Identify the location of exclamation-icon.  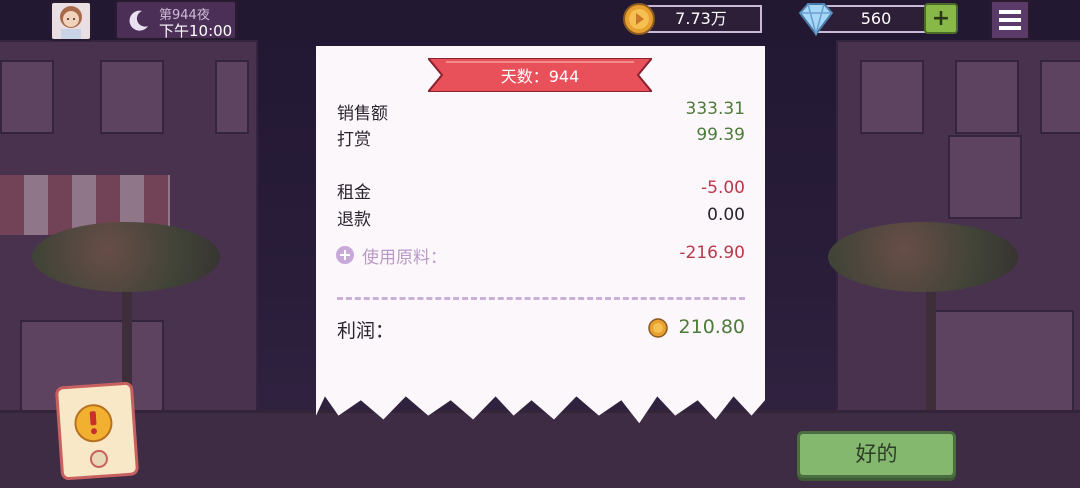
(93, 436).